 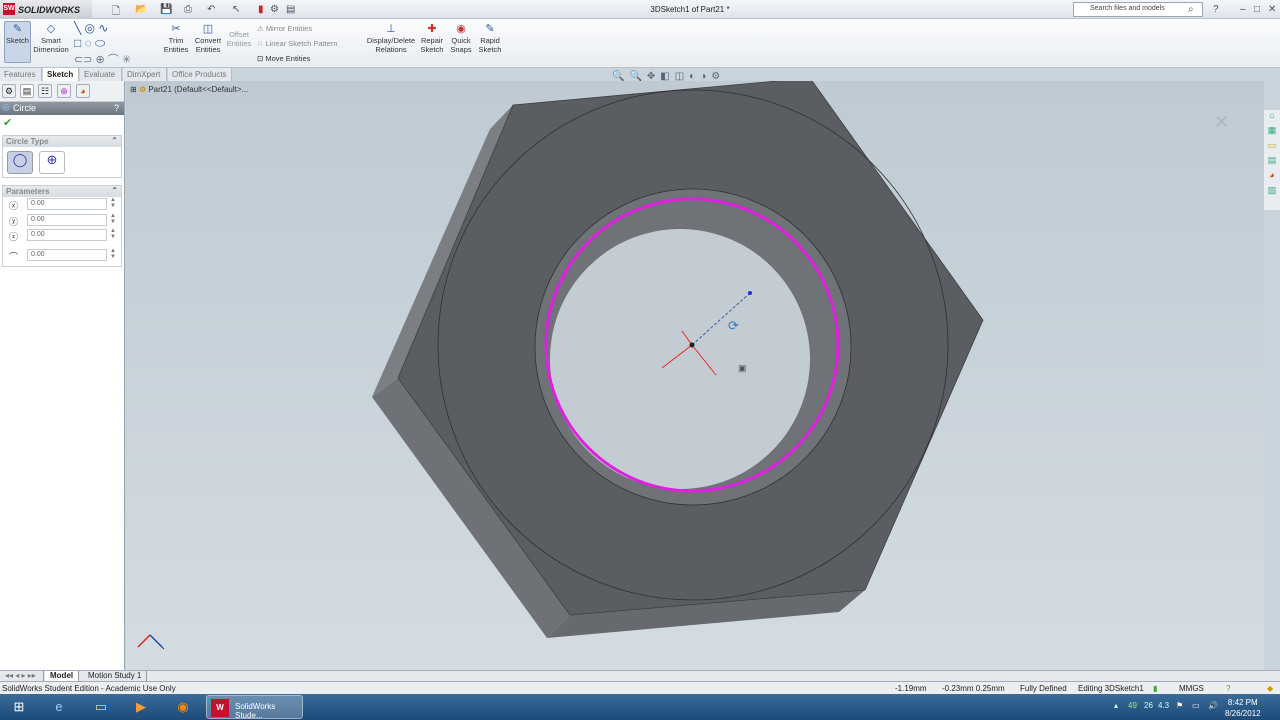 What do you see at coordinates (274, 9) in the screenshot?
I see `options-icon: ⚙` at bounding box center [274, 9].